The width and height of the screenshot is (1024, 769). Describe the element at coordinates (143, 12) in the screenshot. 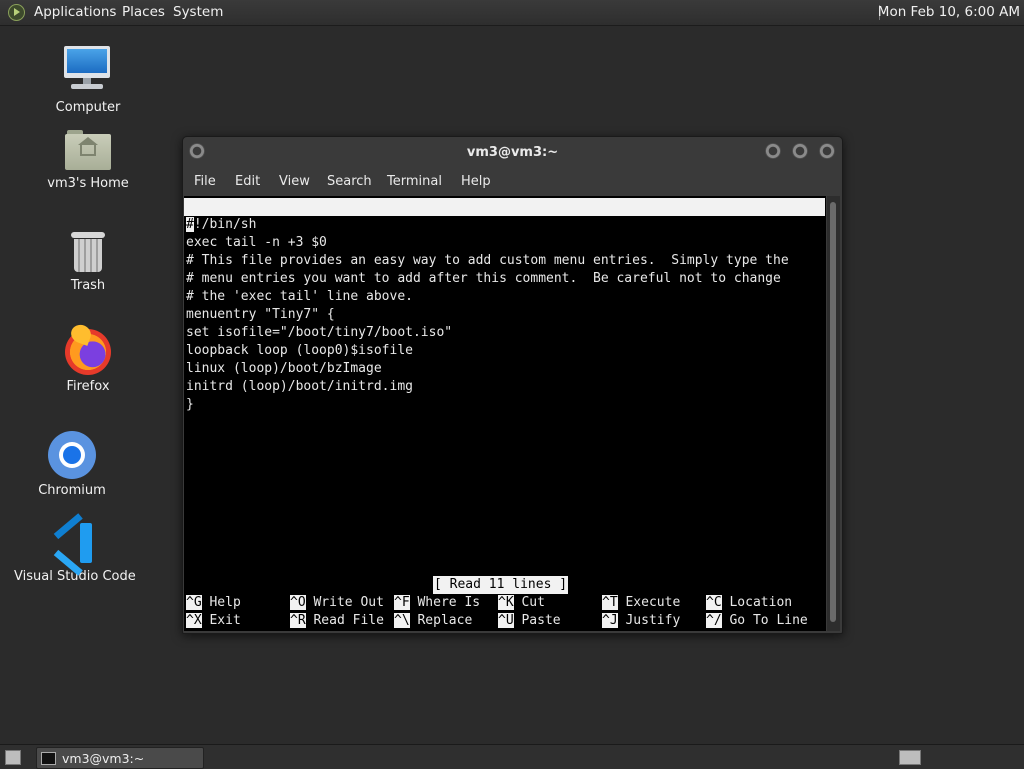

I see `places-menu: Places` at that location.